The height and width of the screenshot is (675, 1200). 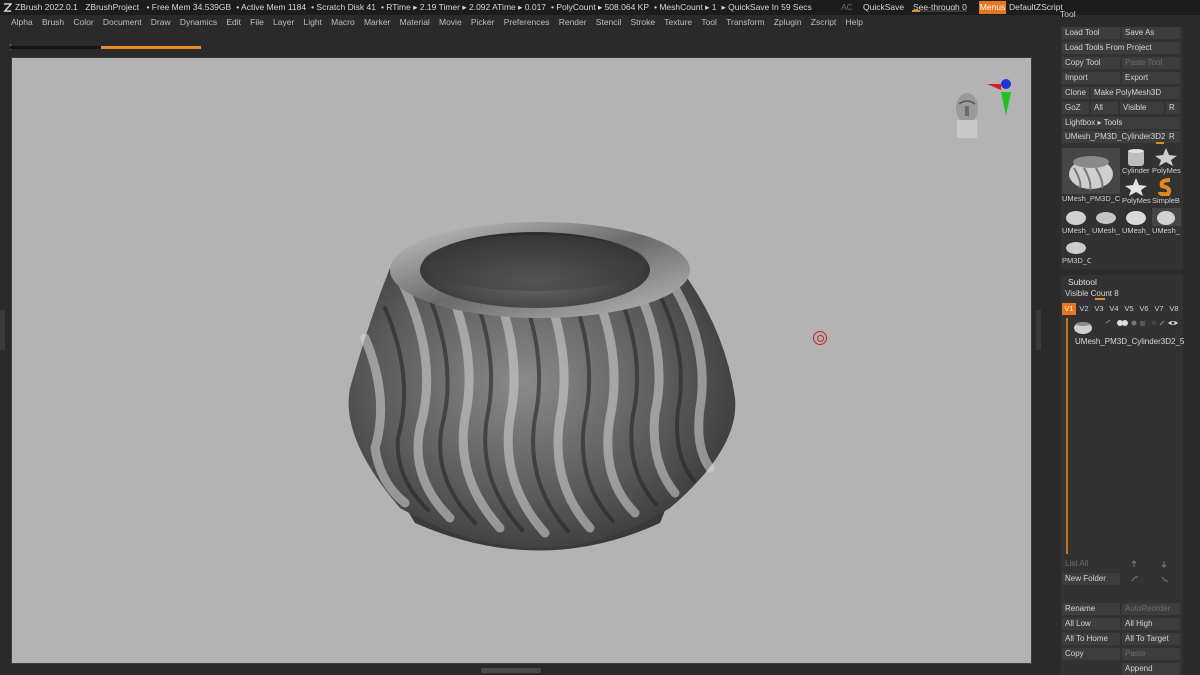 I want to click on subtool-row-toggles, so click(x=1142, y=323).